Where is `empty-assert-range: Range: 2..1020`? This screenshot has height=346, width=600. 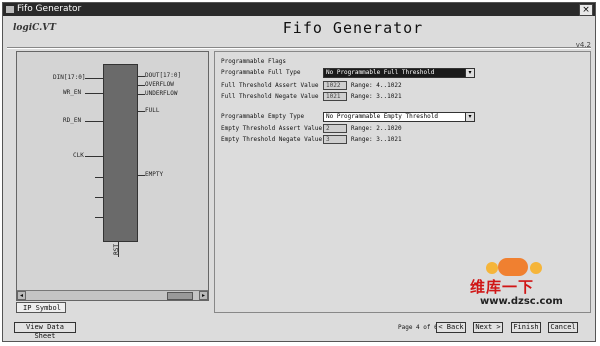 empty-assert-range: Range: 2..1020 is located at coordinates (376, 128).